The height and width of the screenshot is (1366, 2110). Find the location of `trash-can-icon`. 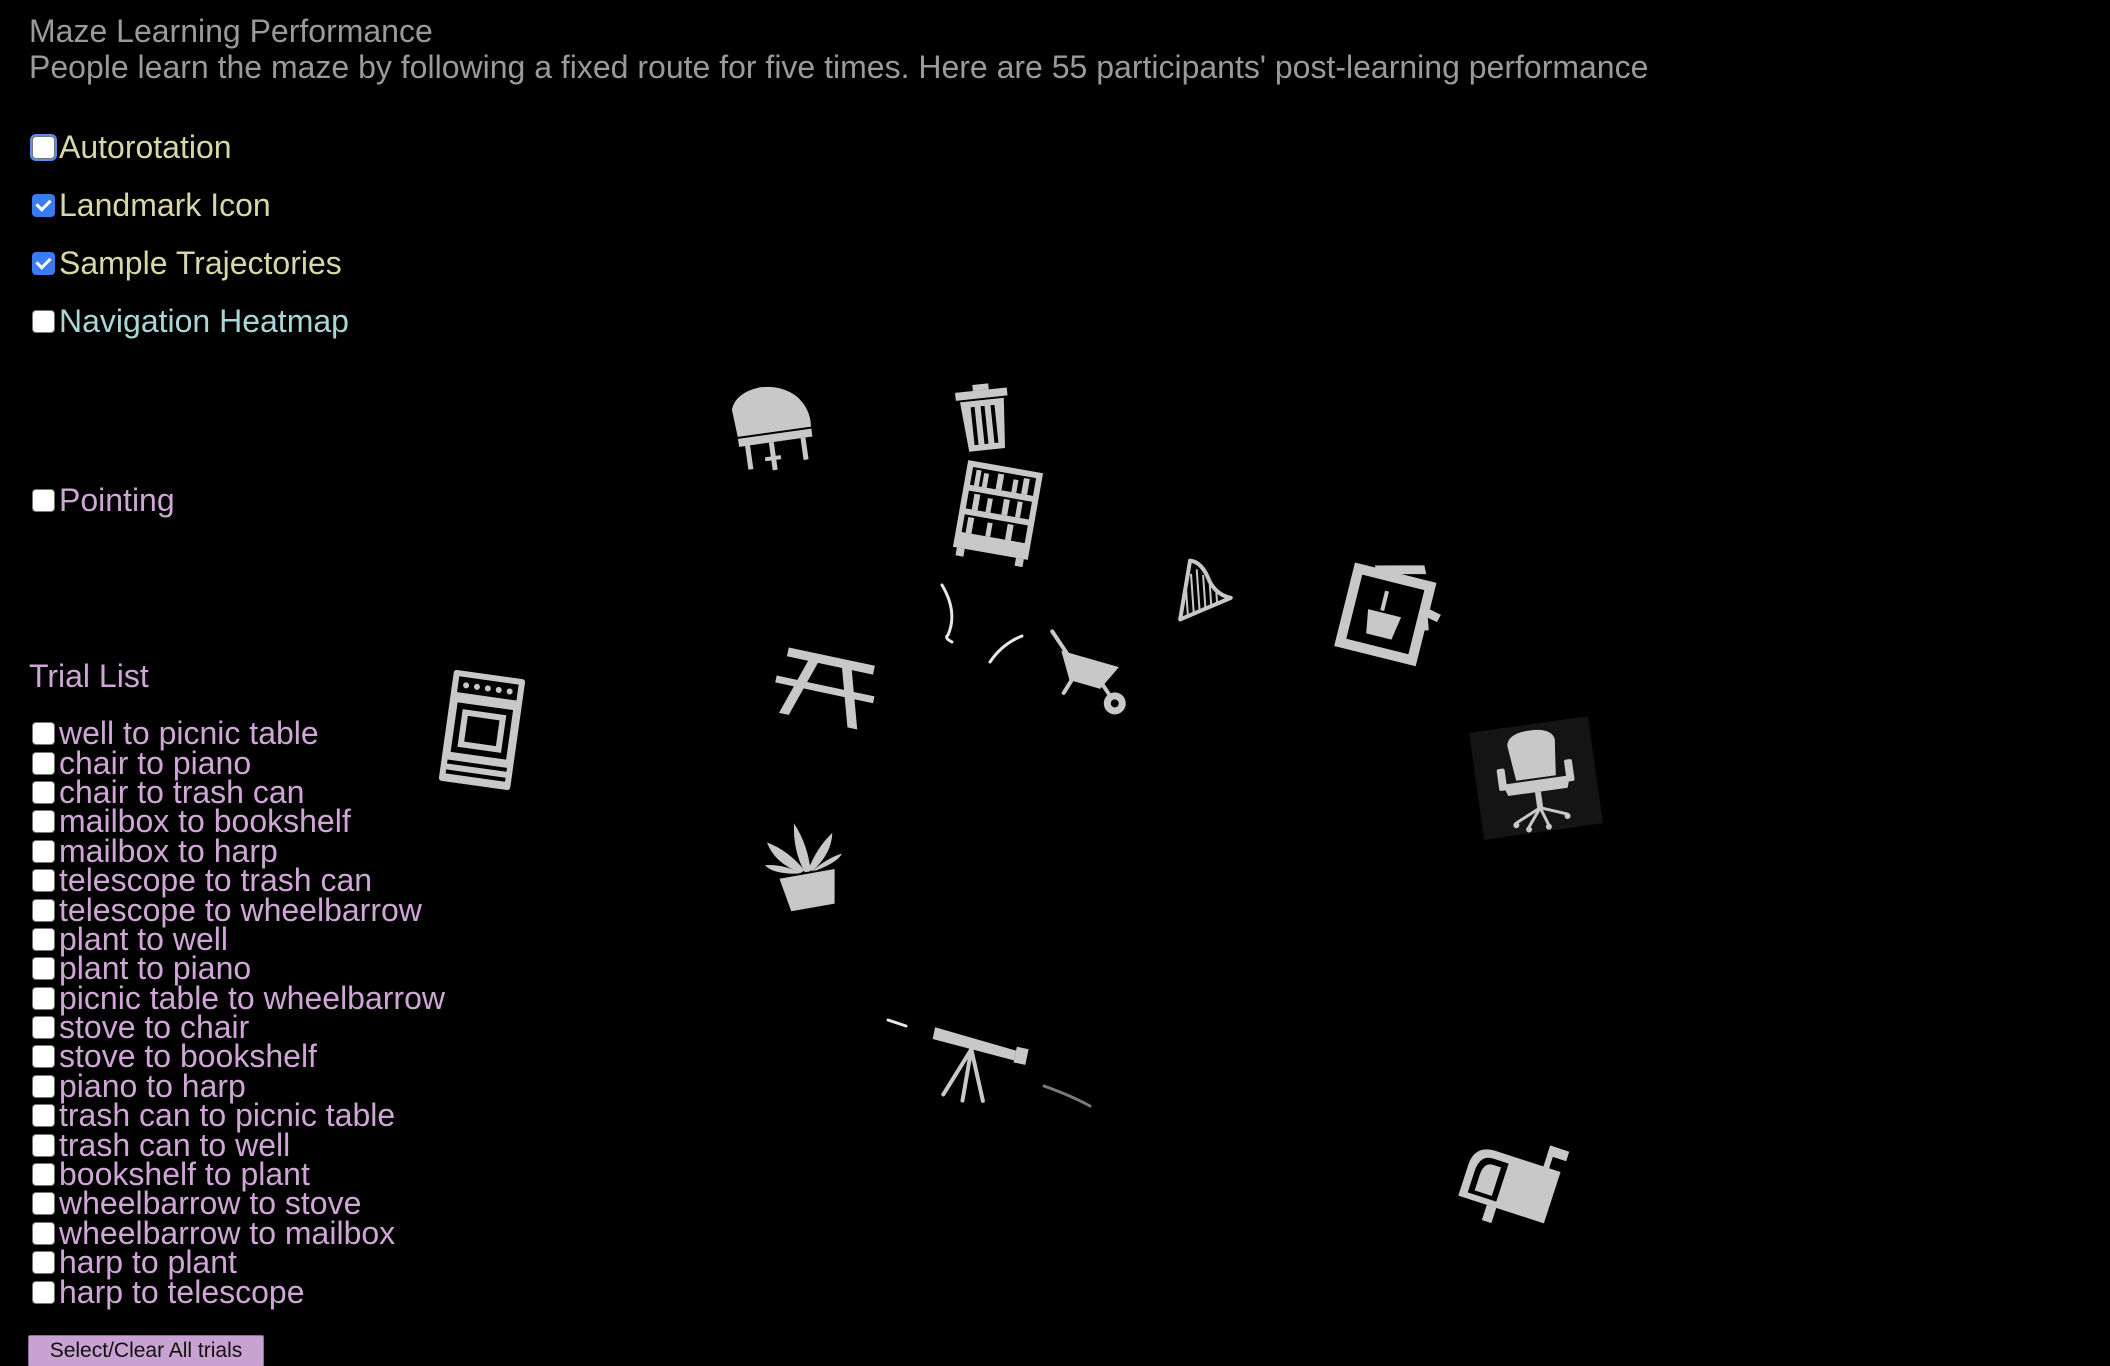

trash-can-icon is located at coordinates (981, 417).